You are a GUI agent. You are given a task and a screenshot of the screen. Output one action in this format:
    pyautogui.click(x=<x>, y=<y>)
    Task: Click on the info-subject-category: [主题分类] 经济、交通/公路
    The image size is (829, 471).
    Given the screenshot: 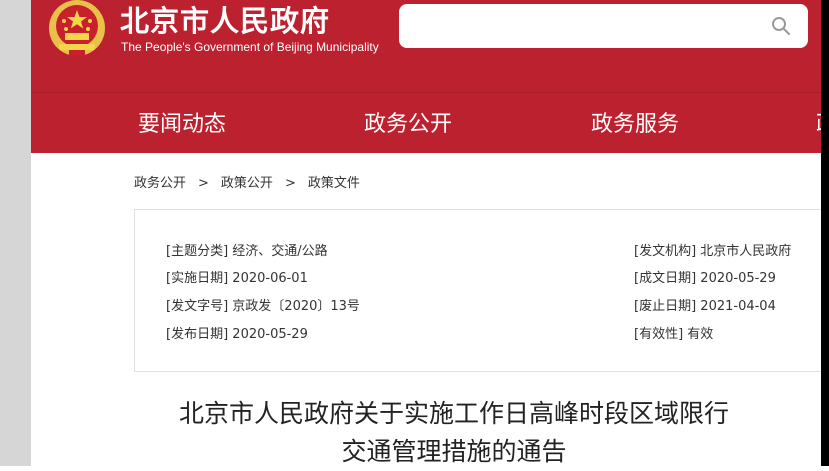 What is the action you would take?
    pyautogui.click(x=247, y=249)
    